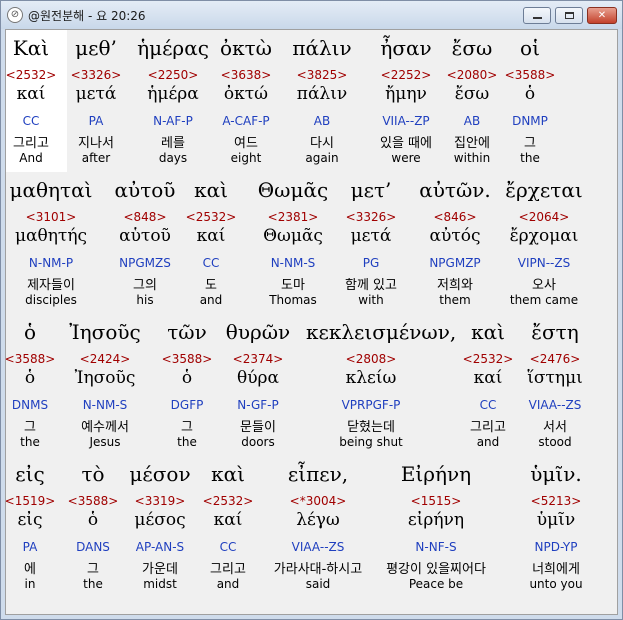 Image resolution: width=623 pixels, height=620 pixels. Describe the element at coordinates (258, 332) in the screenshot. I see `word-greek: θυρῶν` at that location.